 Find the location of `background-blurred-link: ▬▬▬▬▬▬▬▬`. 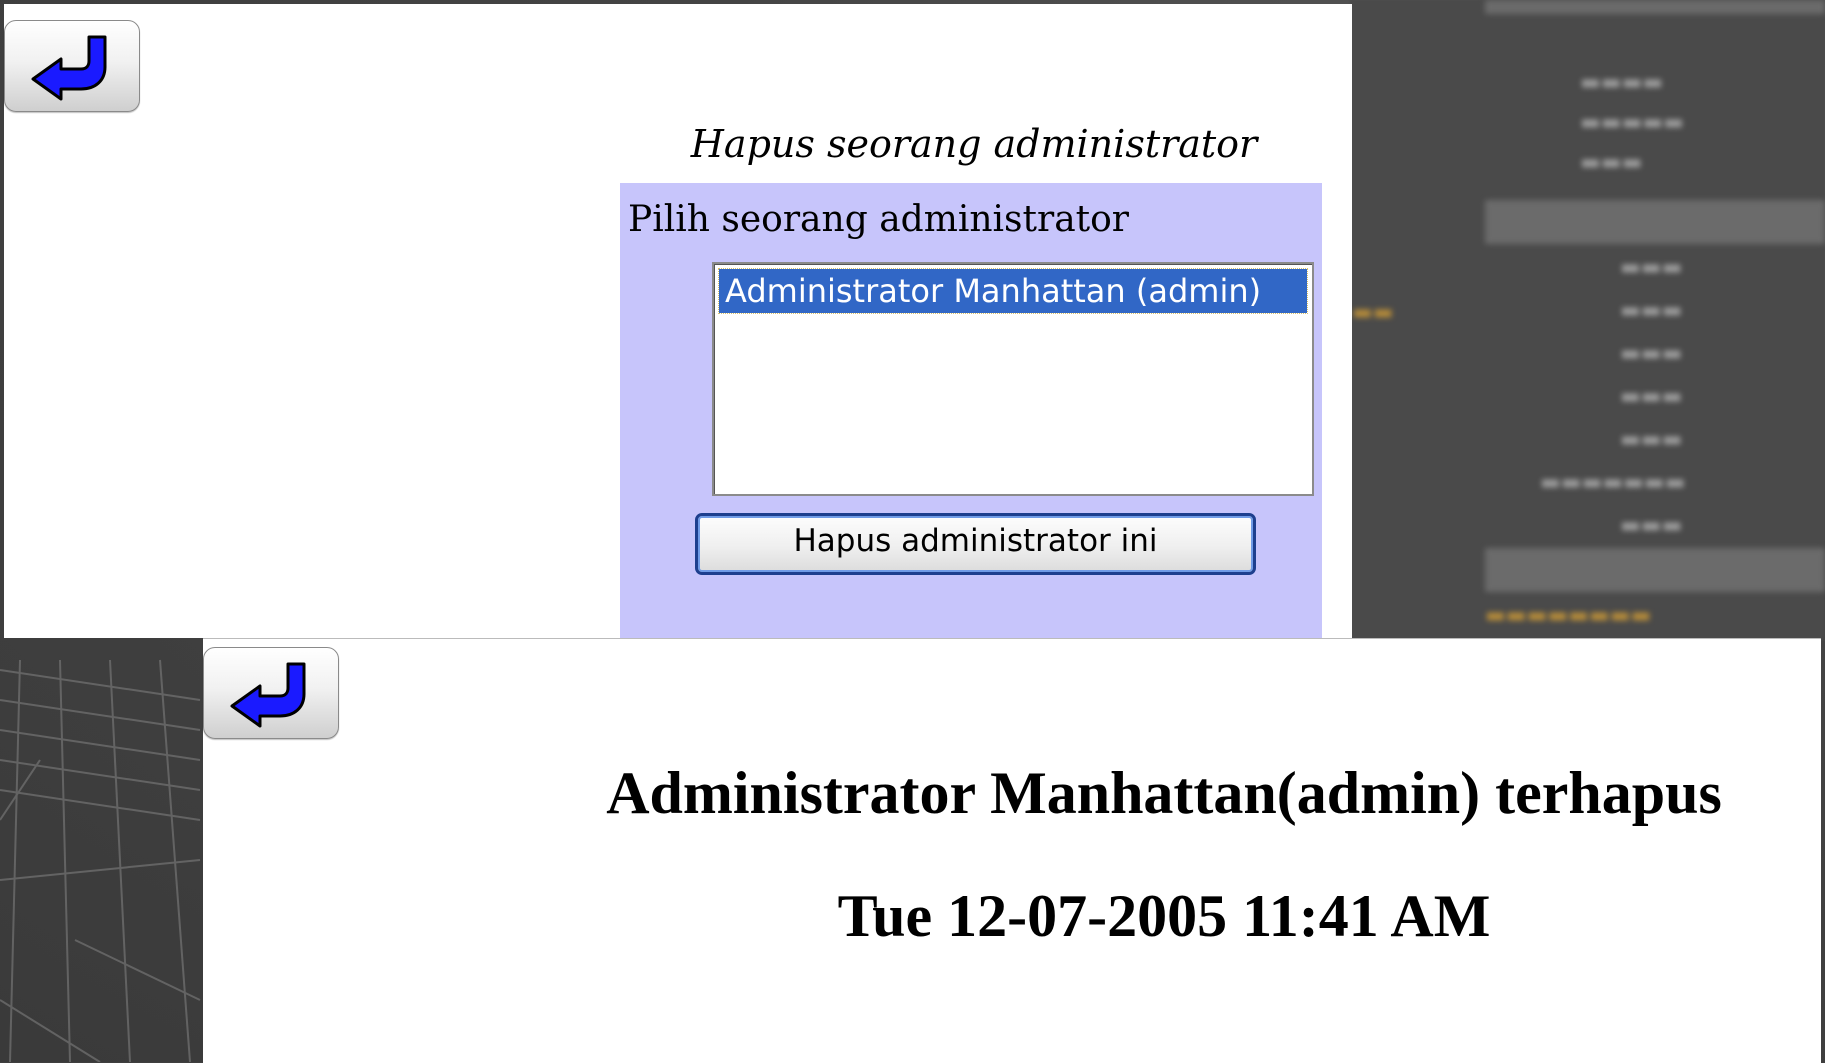

background-blurred-link: ▬▬▬▬▬▬▬▬ is located at coordinates (1568, 615).